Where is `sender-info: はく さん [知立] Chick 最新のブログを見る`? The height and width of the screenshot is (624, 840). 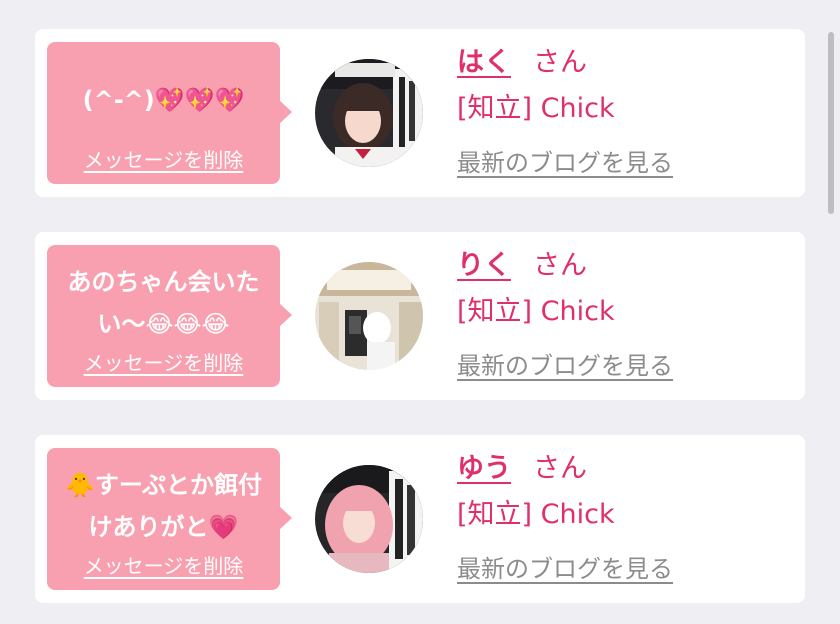
sender-info: はく さん [知立] Chick 最新のブログを見る is located at coordinates (565, 110).